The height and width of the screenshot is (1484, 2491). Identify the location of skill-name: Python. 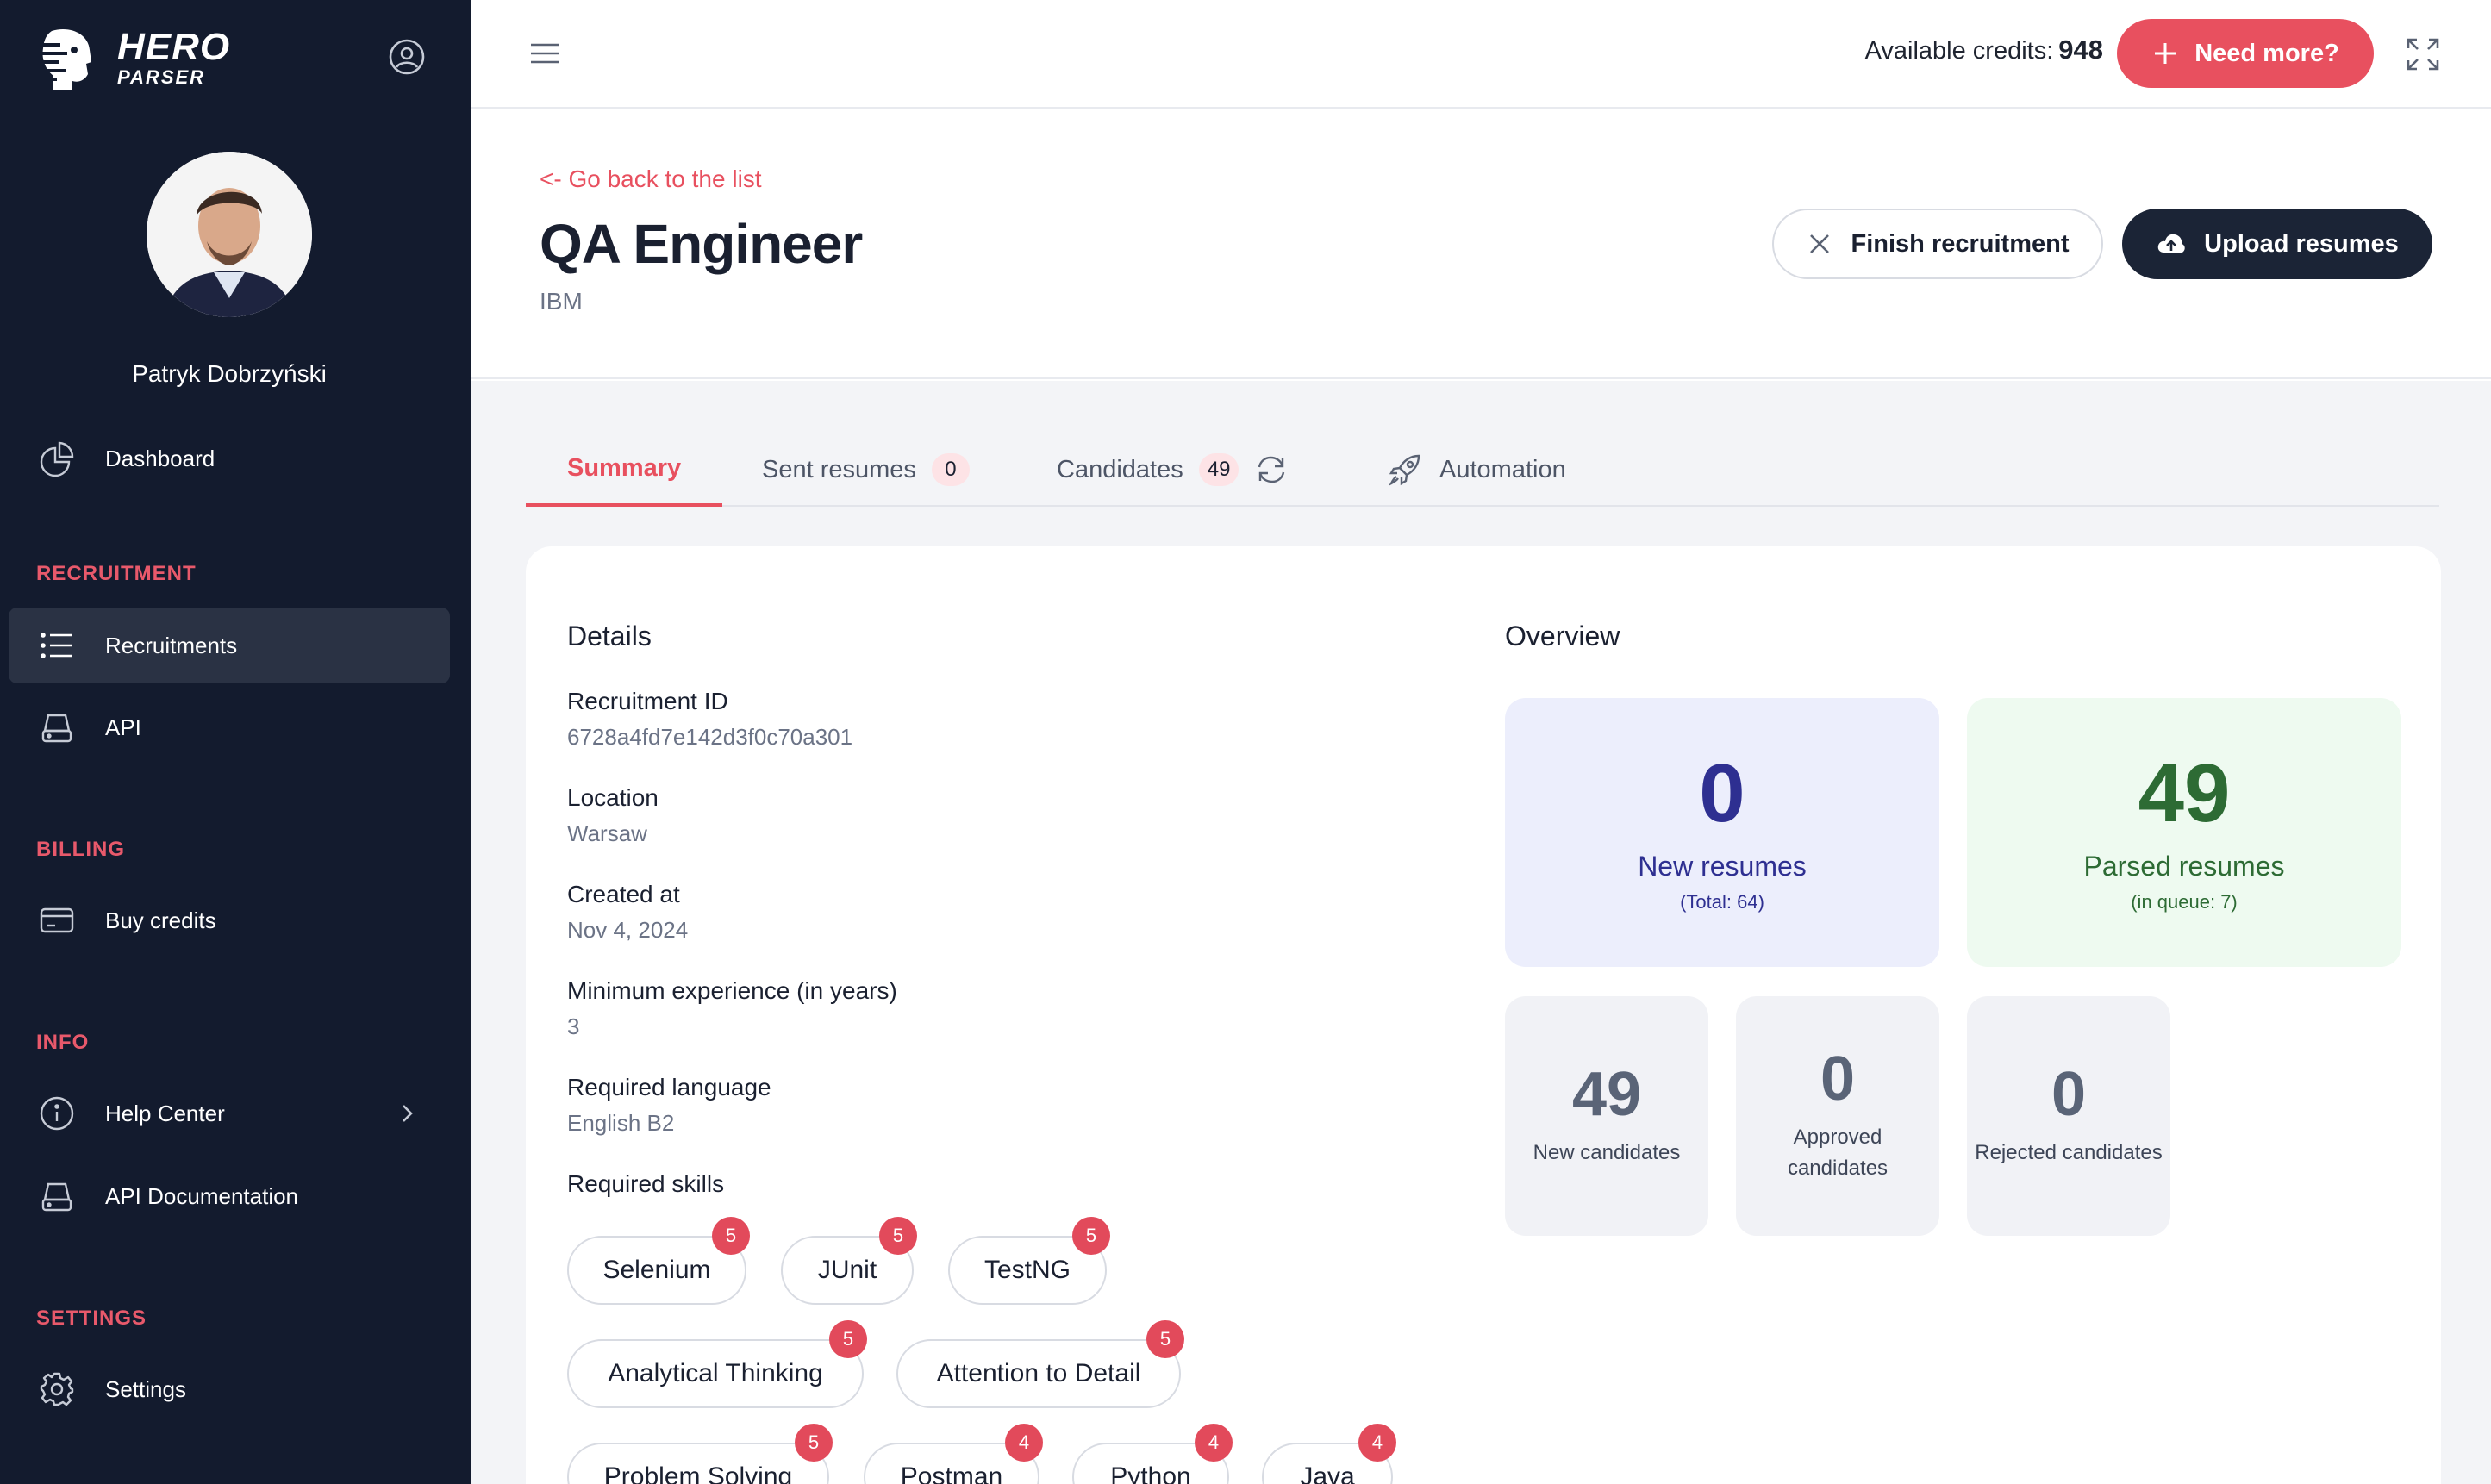
(1150, 1473).